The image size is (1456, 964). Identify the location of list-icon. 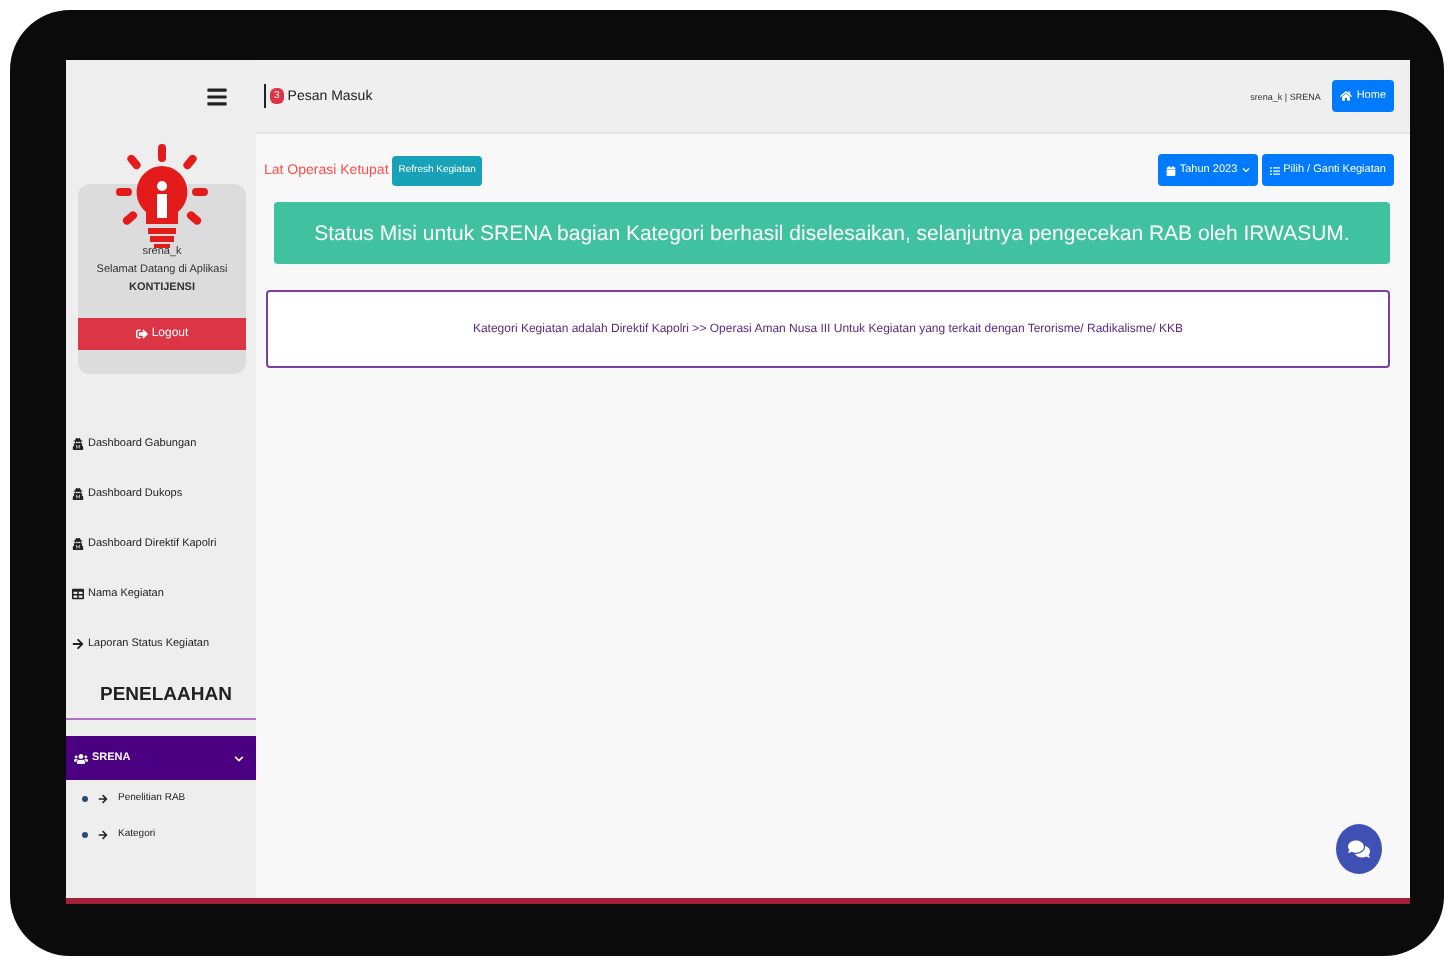
(1274, 170).